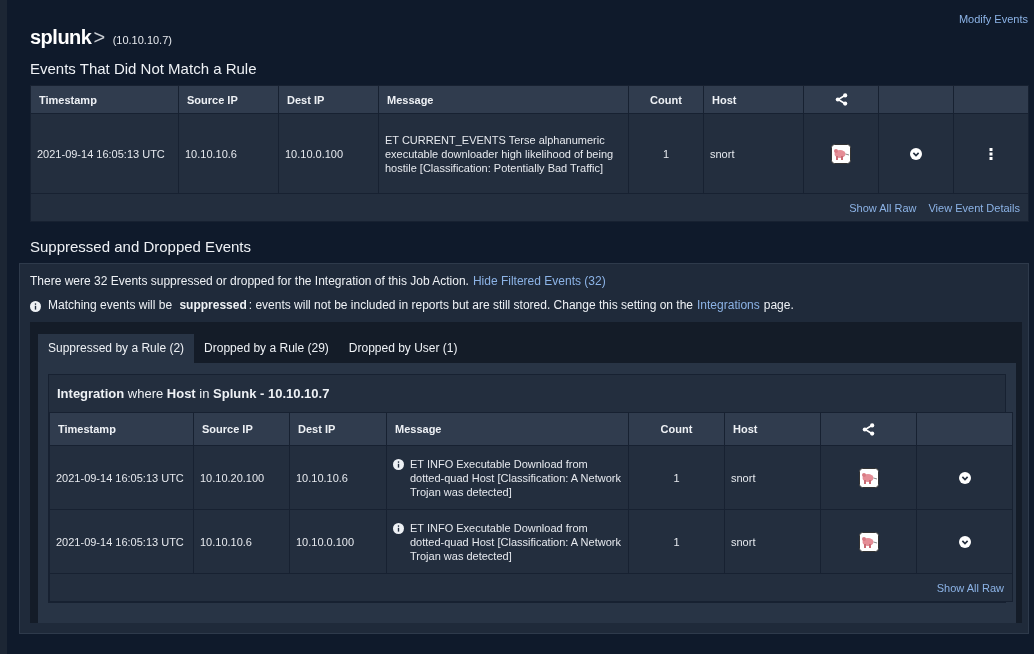  What do you see at coordinates (403, 348) in the screenshot?
I see `tab: Dropped by User (1)` at bounding box center [403, 348].